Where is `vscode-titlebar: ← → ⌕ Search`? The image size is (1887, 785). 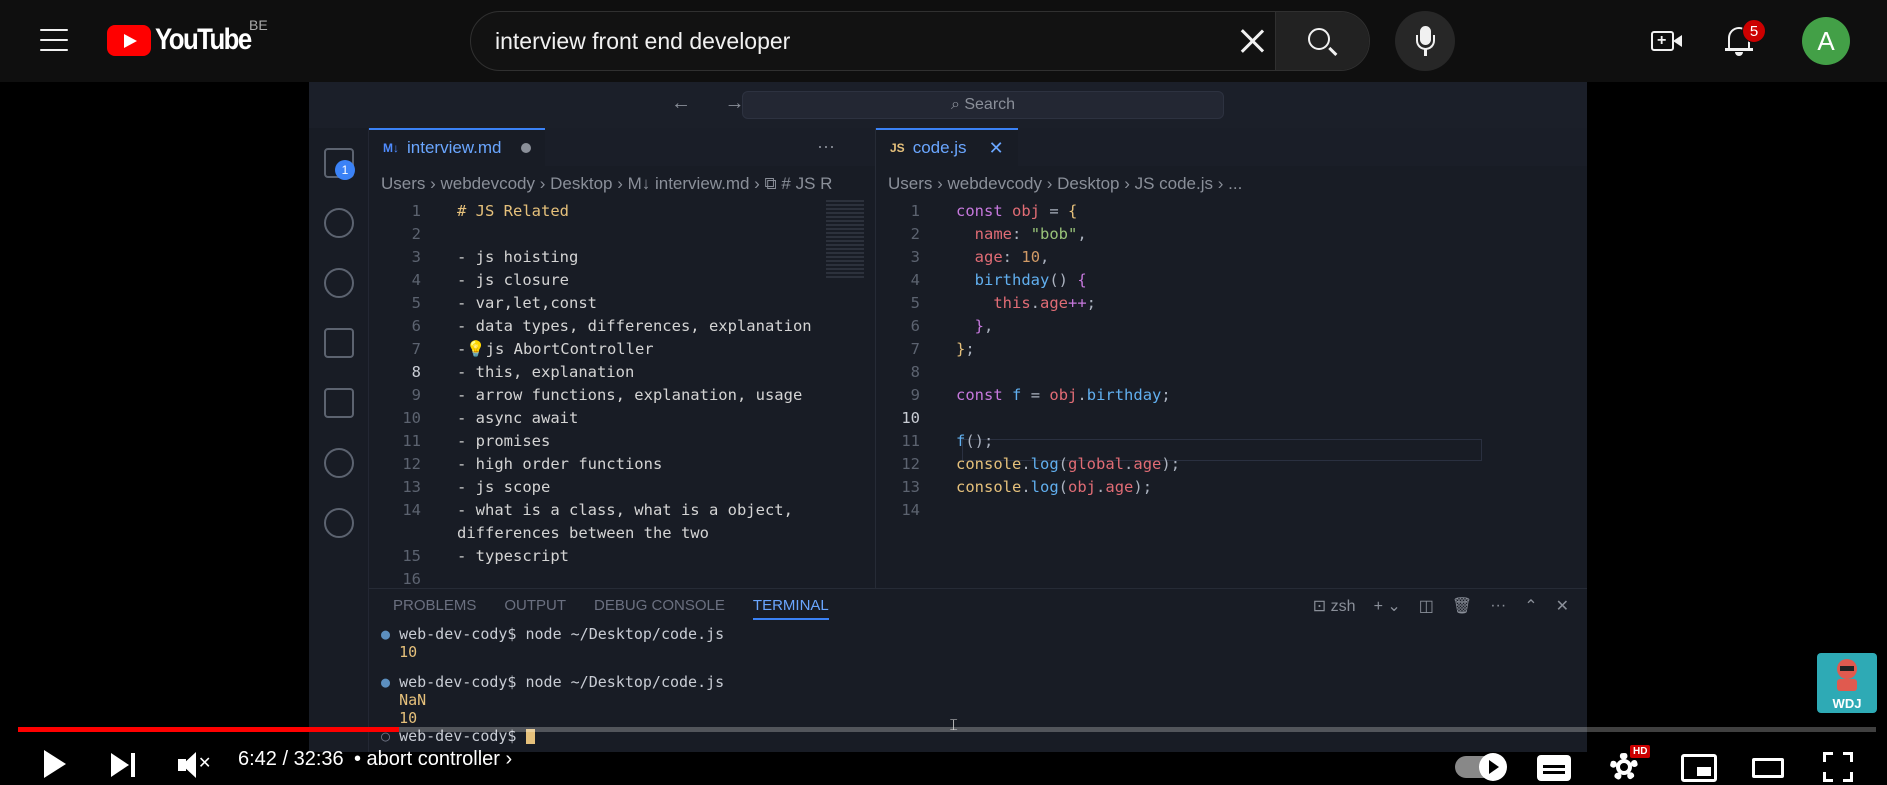 vscode-titlebar: ← → ⌕ Search is located at coordinates (948, 105).